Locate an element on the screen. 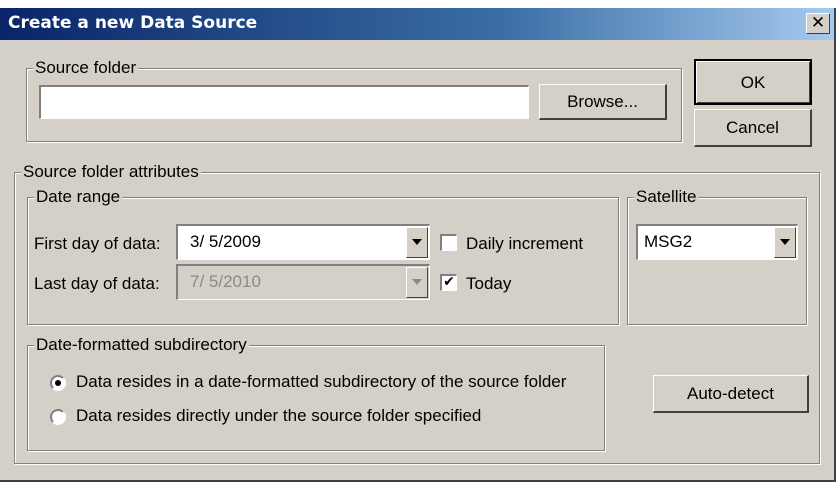  title-bar: Create a new Data Source ✕ is located at coordinates (417, 24).